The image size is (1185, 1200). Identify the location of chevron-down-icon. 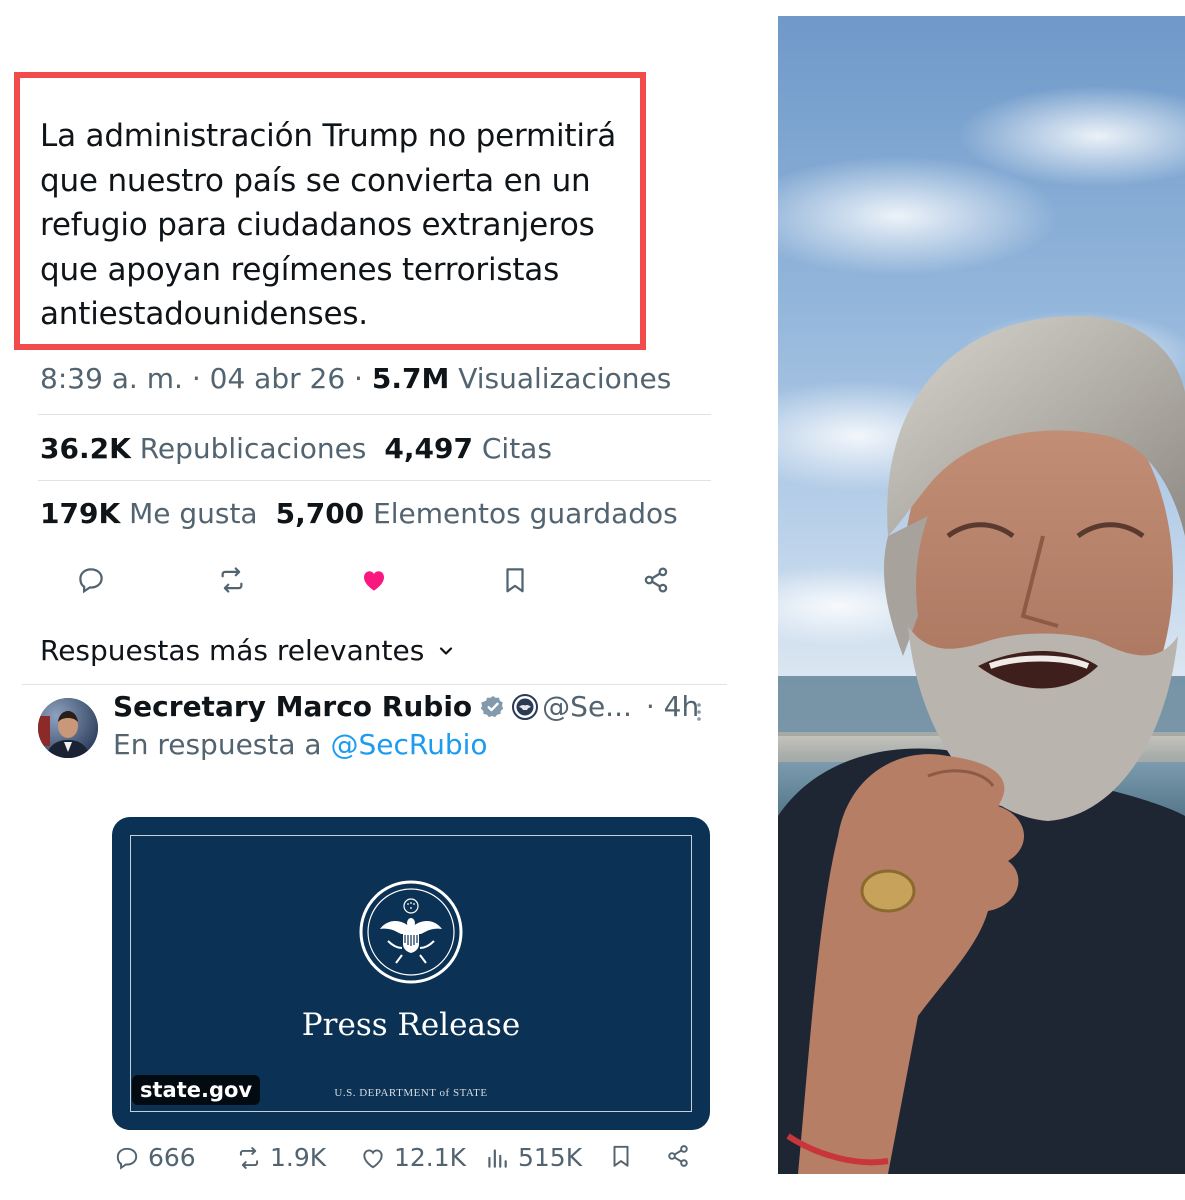
(446, 650).